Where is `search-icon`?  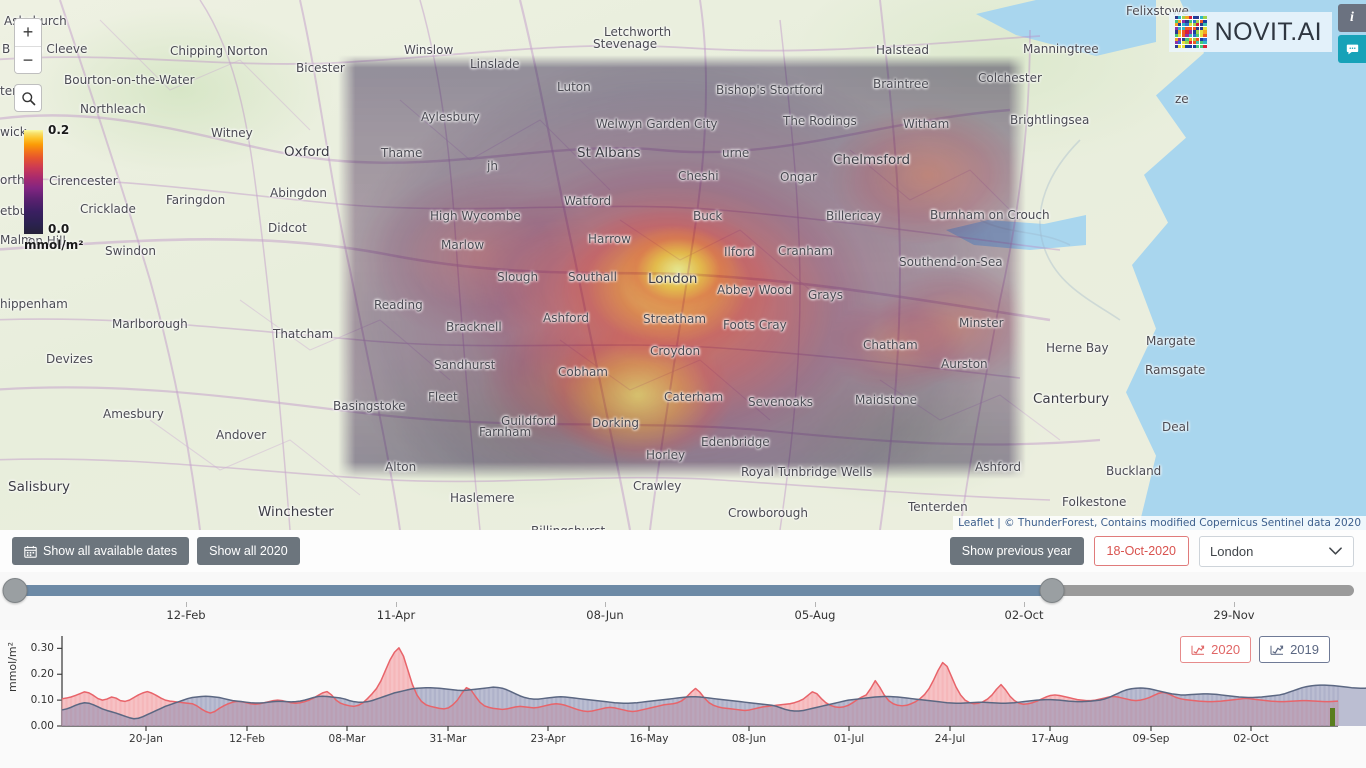 search-icon is located at coordinates (28, 98).